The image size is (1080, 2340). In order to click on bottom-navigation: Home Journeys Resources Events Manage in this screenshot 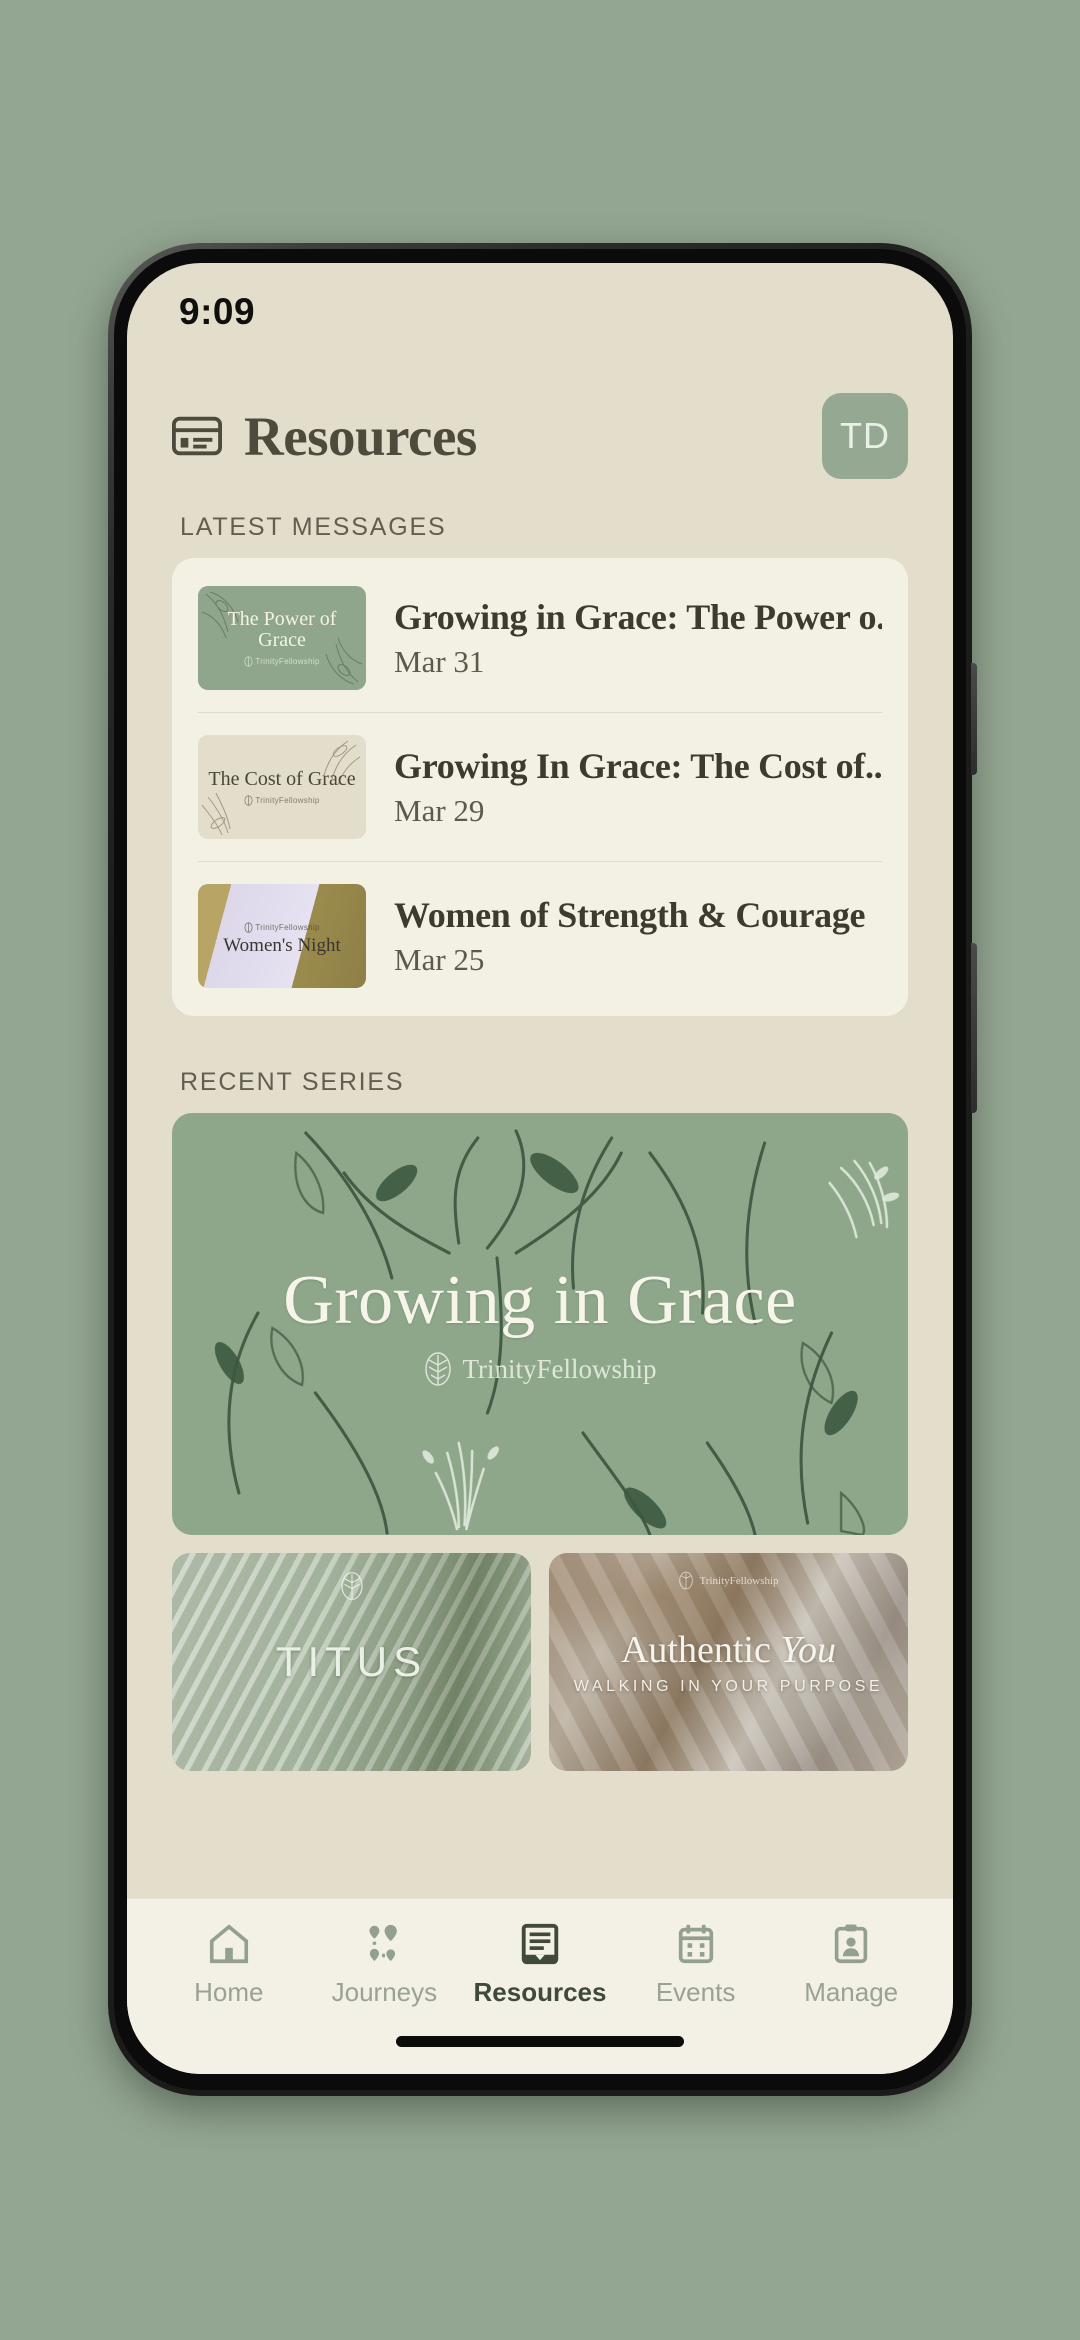, I will do `click(540, 1953)`.